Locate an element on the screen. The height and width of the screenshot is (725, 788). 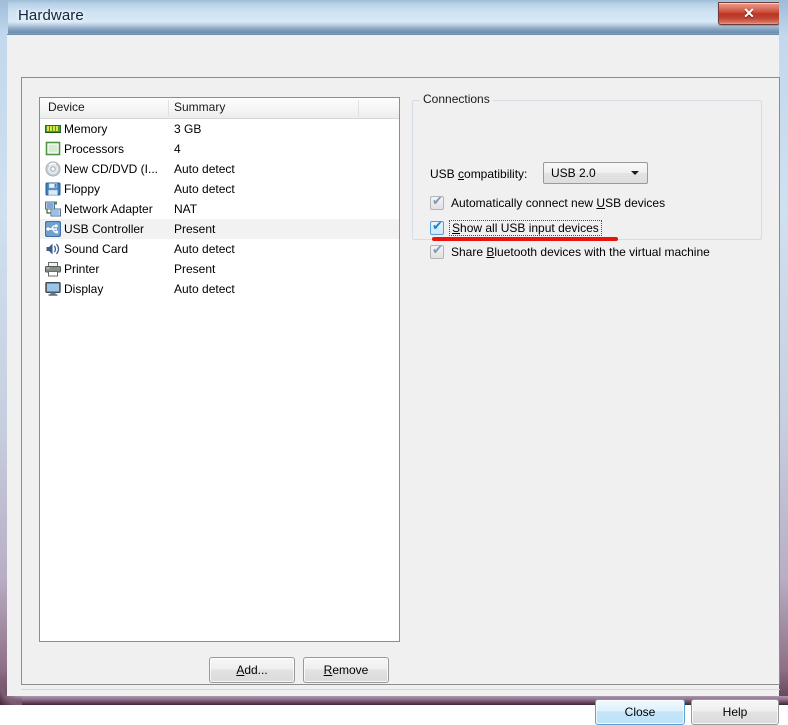
remove-accel: R is located at coordinates (328, 670).